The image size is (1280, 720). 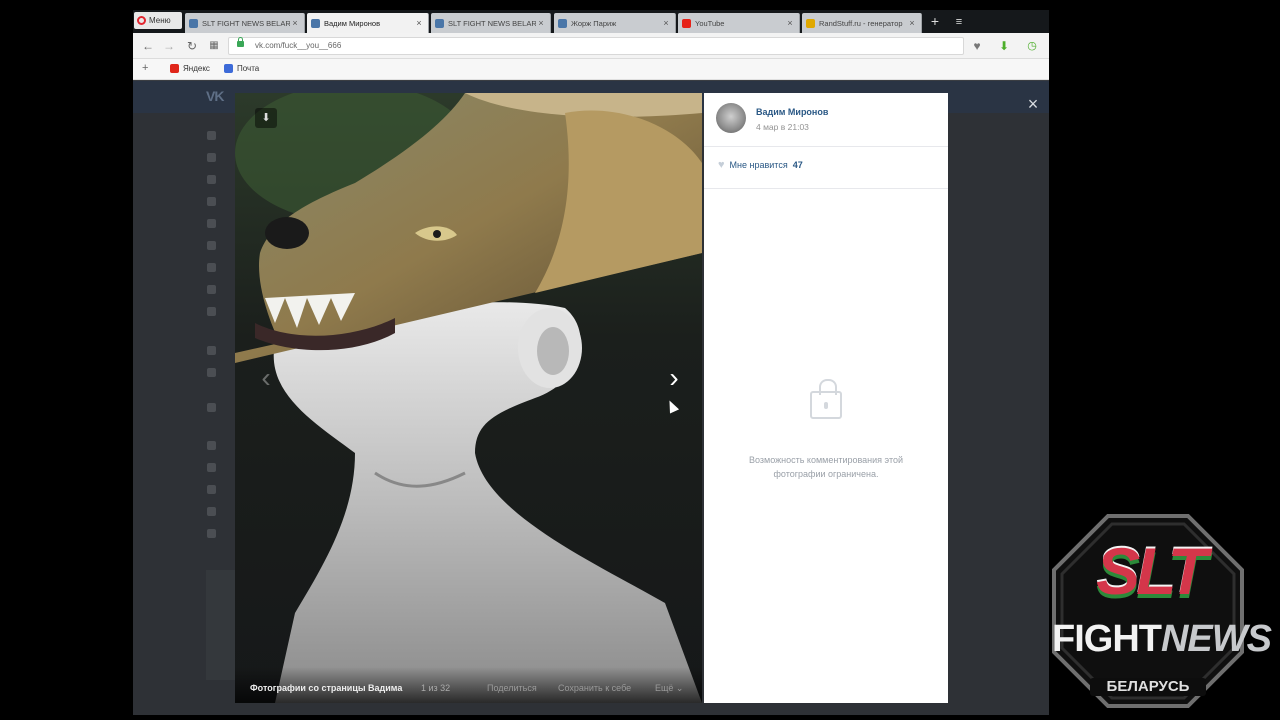 What do you see at coordinates (240, 42) in the screenshot?
I see `secure-lock-icon` at bounding box center [240, 42].